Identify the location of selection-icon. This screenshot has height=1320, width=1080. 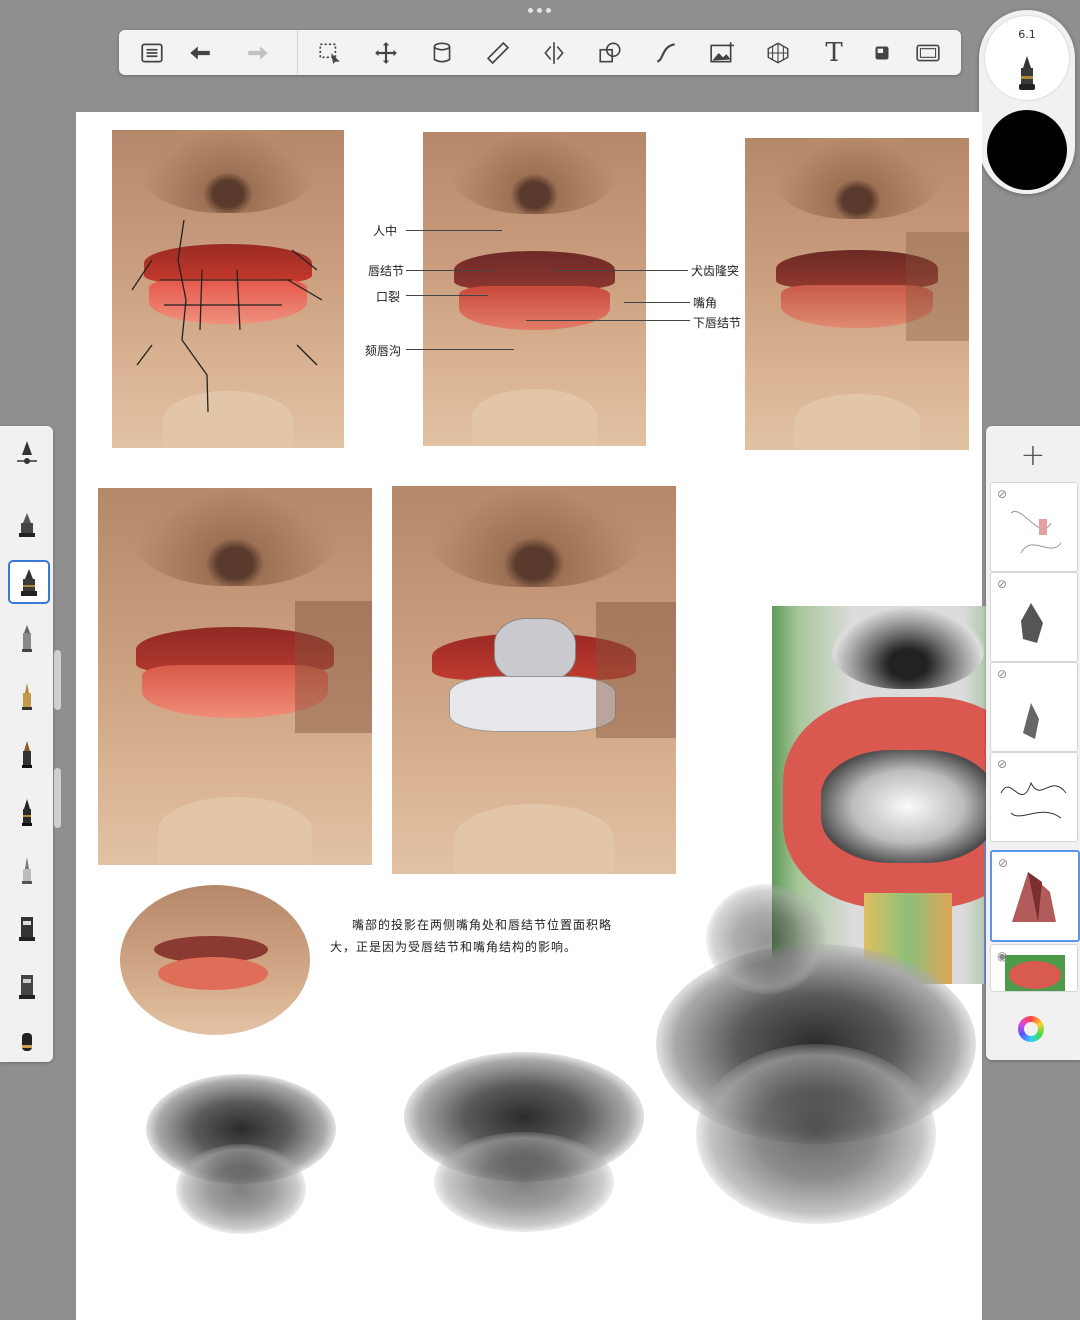
(330, 53).